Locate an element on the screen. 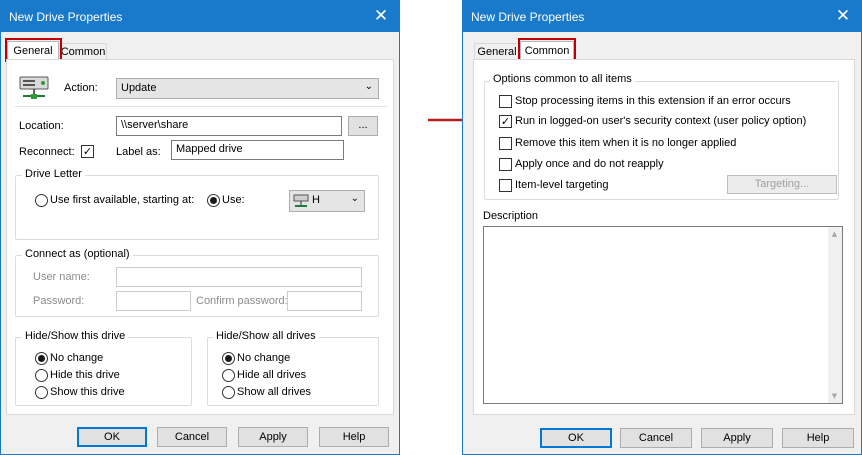 Image resolution: width=862 pixels, height=455 pixels. run-logged-on-checkbox: ✓ is located at coordinates (505, 121).